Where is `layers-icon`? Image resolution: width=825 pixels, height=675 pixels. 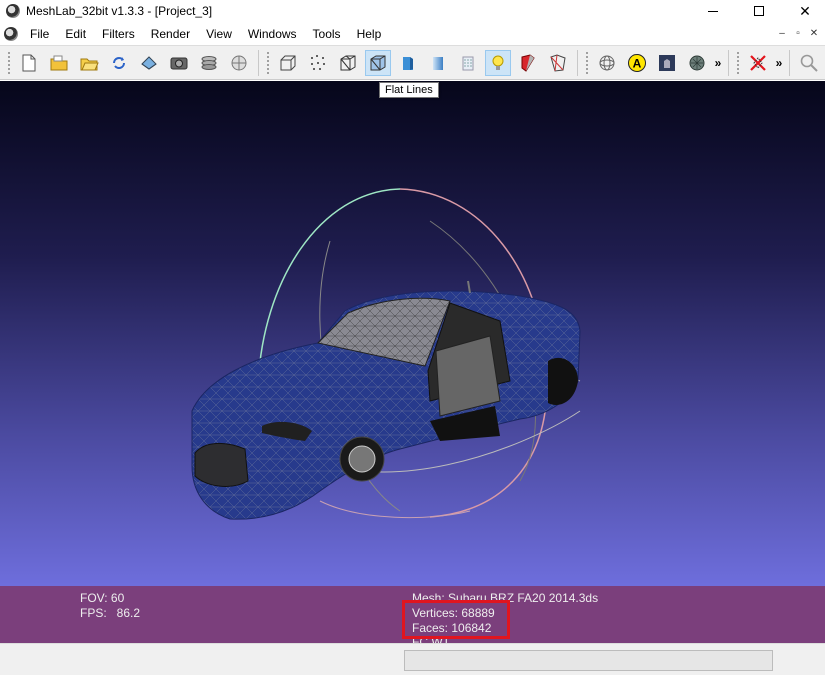 layers-icon is located at coordinates (209, 62).